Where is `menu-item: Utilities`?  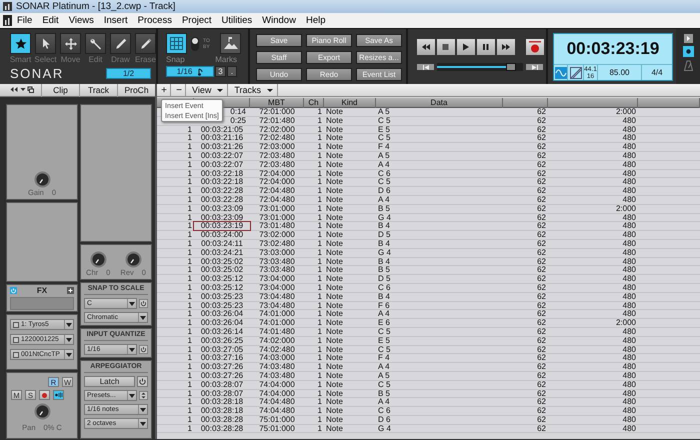
menu-item: Utilities is located at coordinates (237, 20).